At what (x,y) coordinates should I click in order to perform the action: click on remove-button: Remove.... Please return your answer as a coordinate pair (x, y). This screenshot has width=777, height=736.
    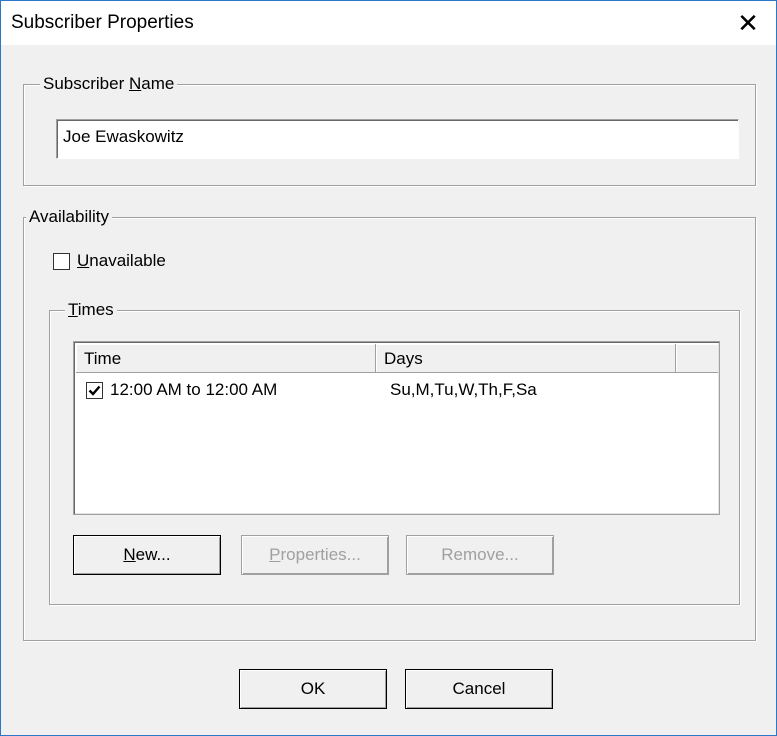
    Looking at the image, I should click on (480, 555).